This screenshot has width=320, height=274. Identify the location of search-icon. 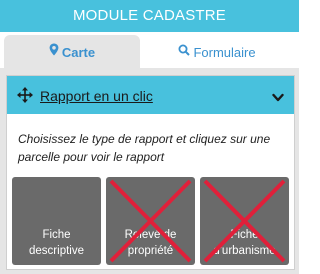
(184, 51).